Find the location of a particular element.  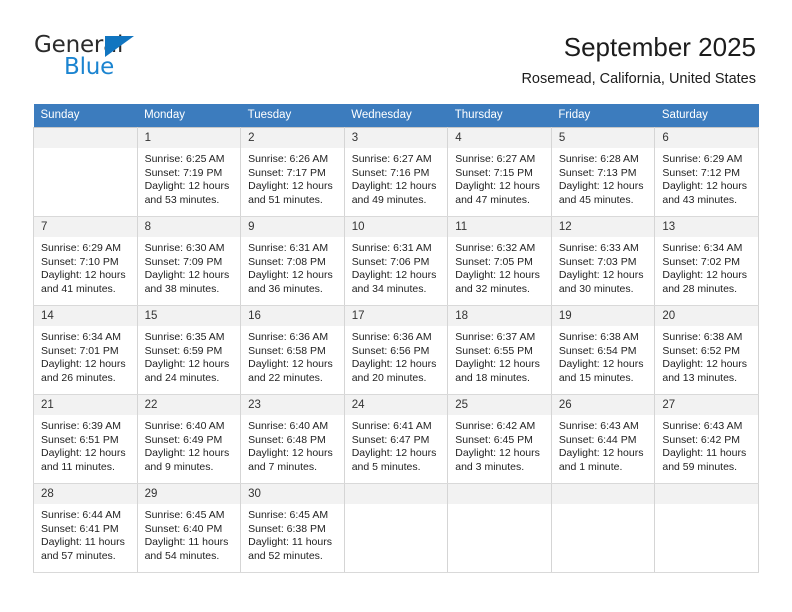

sunset-text: Sunset: 6:47 PM is located at coordinates (390, 439).